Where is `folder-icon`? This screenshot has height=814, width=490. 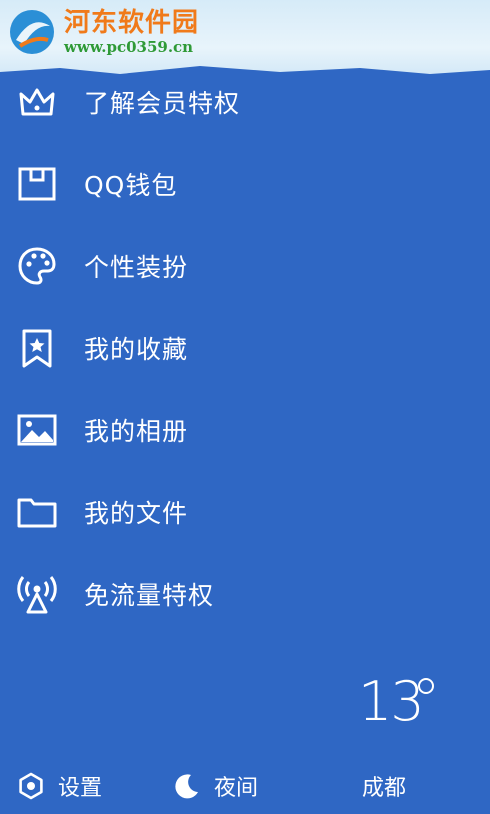
folder-icon is located at coordinates (37, 512).